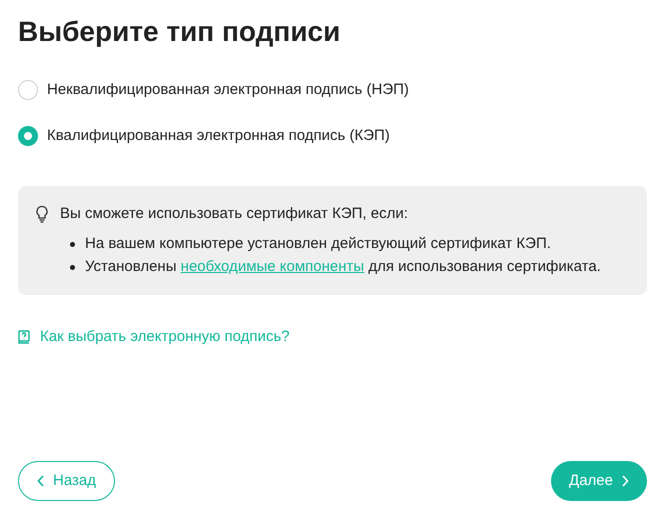 This screenshot has height=515, width=665. I want to click on info-heading: Вы сможете использовать сертификат КЭП, если:, so click(234, 214).